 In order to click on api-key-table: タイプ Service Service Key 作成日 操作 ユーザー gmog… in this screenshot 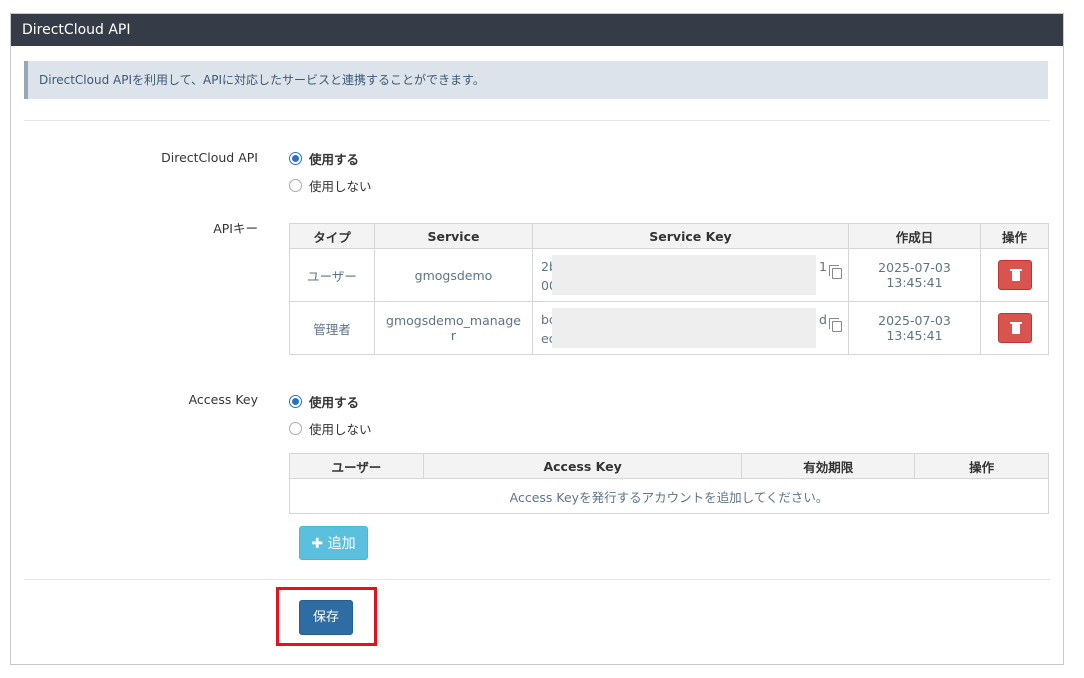, I will do `click(669, 289)`.